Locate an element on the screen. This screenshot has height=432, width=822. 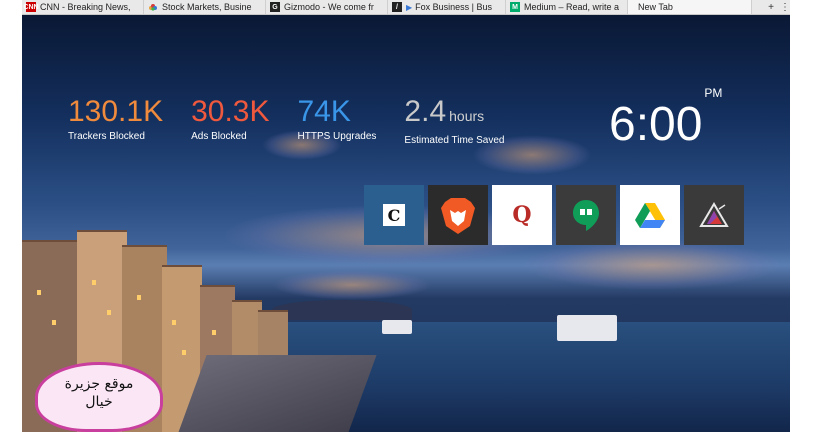
top-site-google-drive is located at coordinates (650, 215).